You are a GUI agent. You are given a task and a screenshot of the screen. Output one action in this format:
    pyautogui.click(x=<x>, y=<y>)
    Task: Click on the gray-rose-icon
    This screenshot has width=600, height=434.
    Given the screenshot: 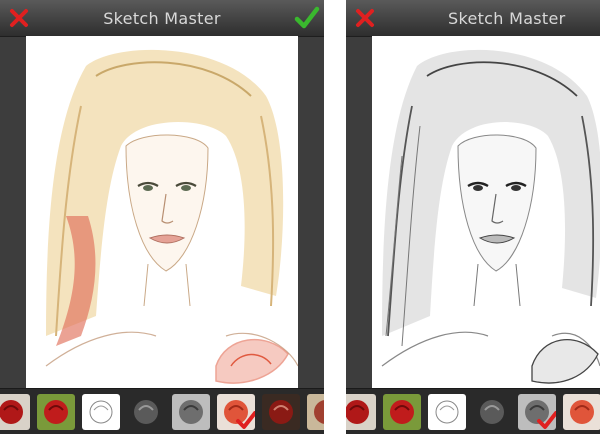 What is the action you would take?
    pyautogui.click(x=191, y=412)
    